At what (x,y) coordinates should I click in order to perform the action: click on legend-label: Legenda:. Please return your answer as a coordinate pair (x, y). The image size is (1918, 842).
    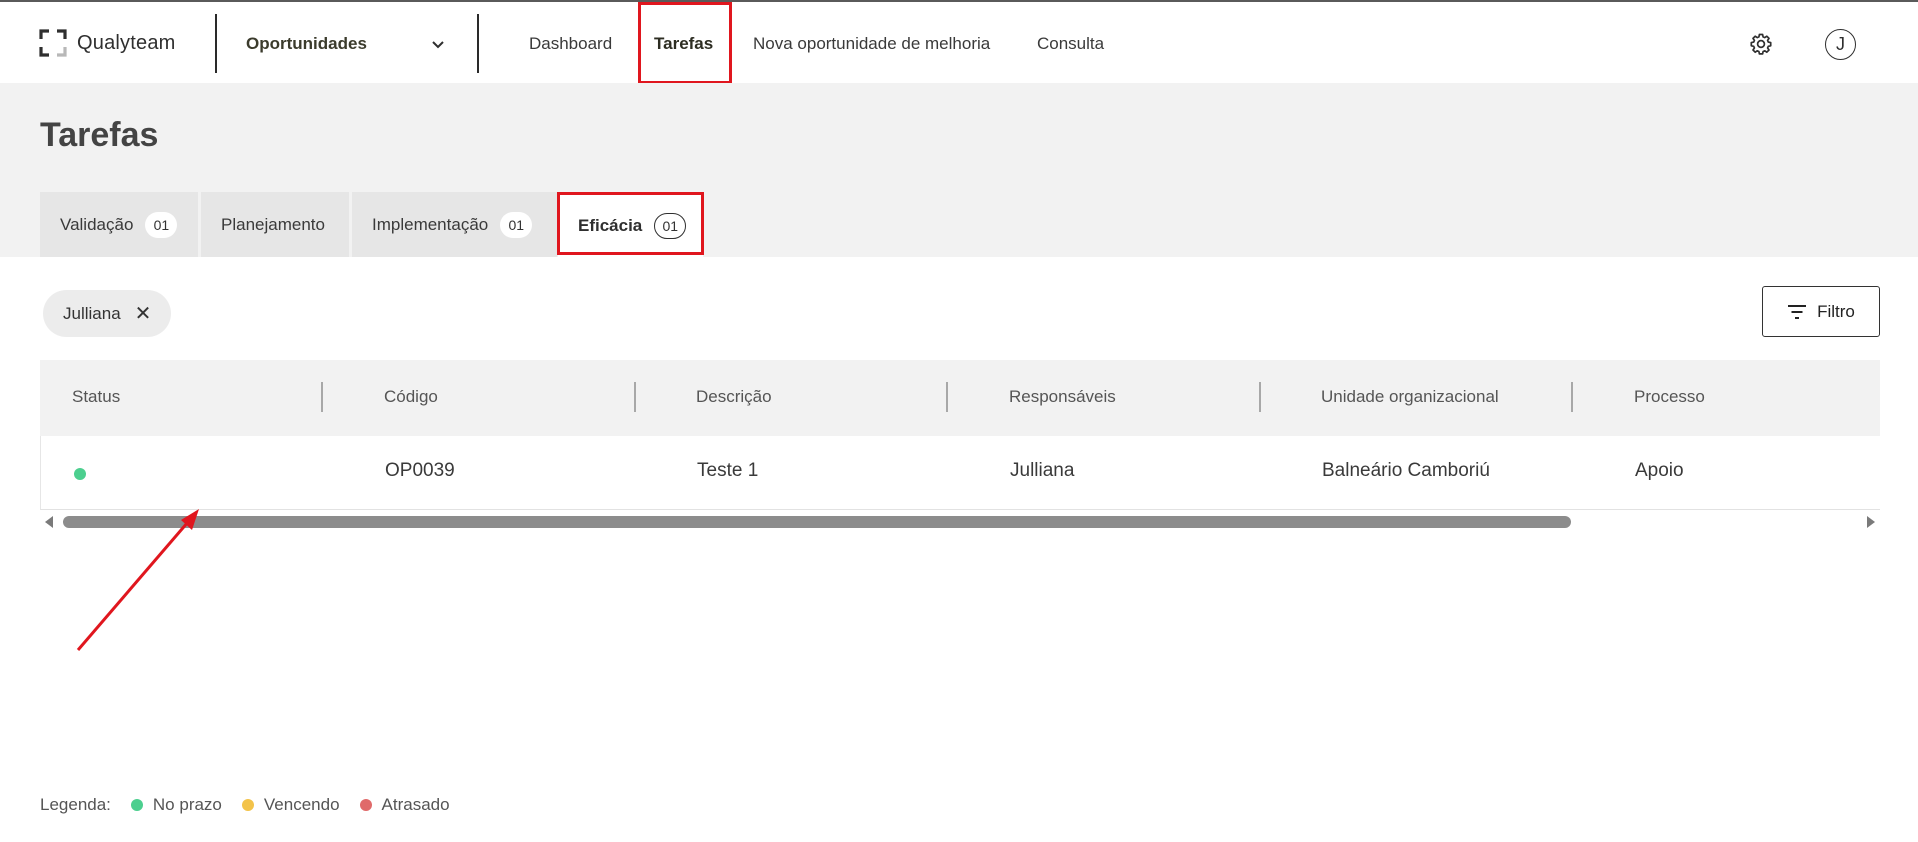
    Looking at the image, I should click on (75, 804).